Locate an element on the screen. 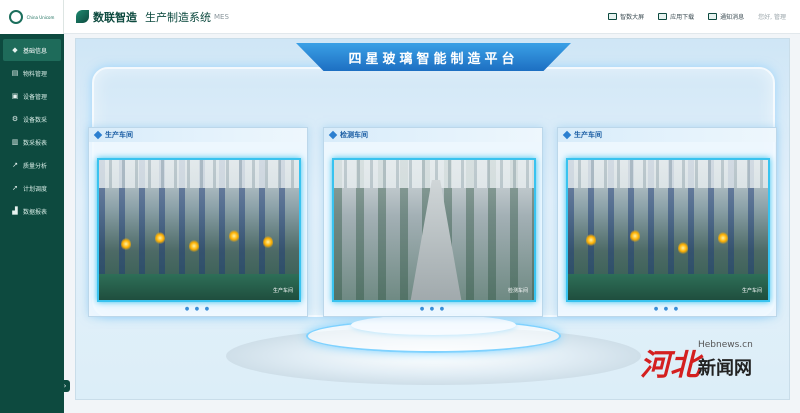 This screenshot has width=800, height=413. logo-caption: China Unicom is located at coordinates (40, 17).